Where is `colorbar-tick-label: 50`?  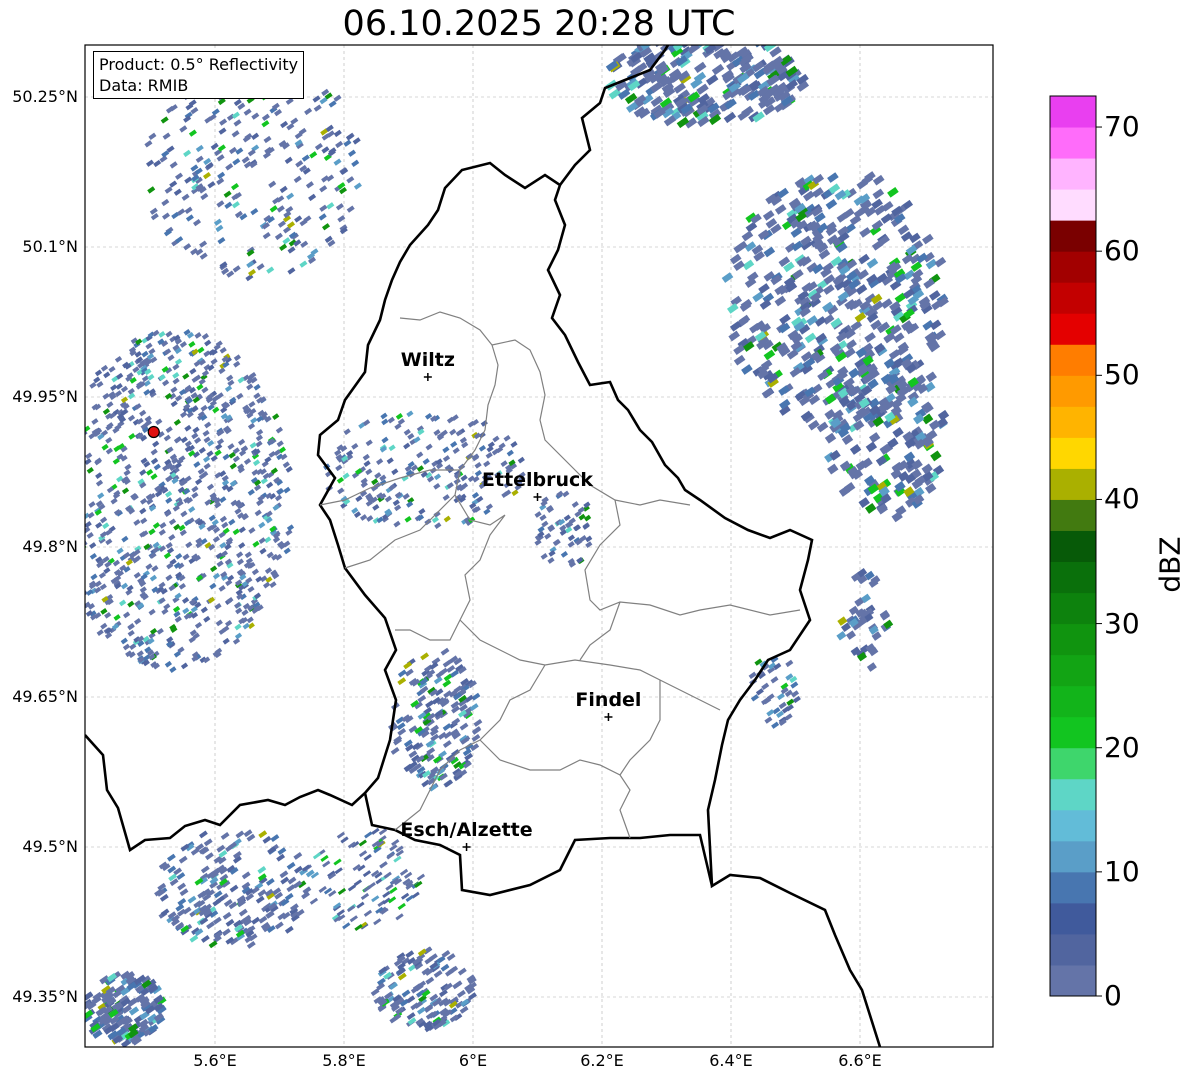 colorbar-tick-label: 50 is located at coordinates (1122, 375).